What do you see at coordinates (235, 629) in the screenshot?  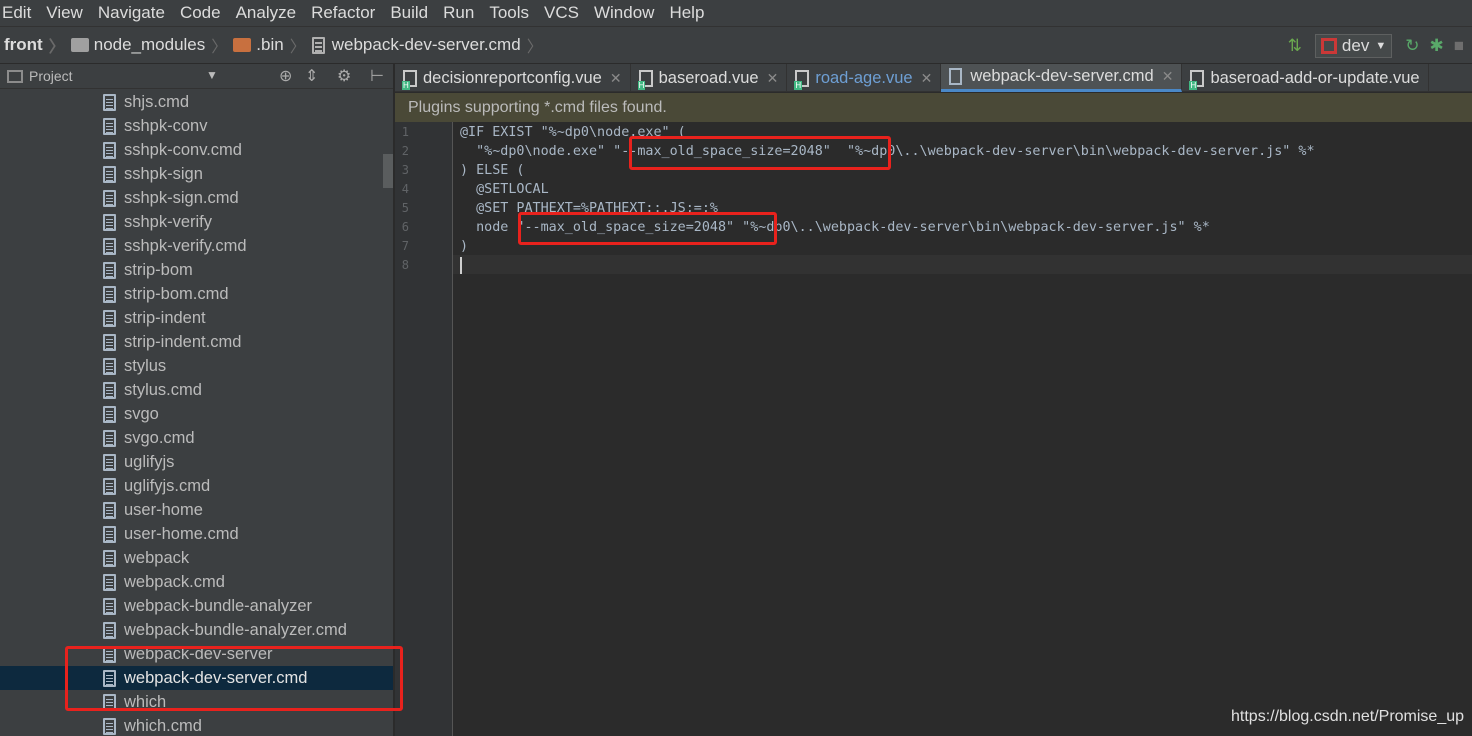 I see `tree-item-label: webpack-bundle-analyzer.cmd` at bounding box center [235, 629].